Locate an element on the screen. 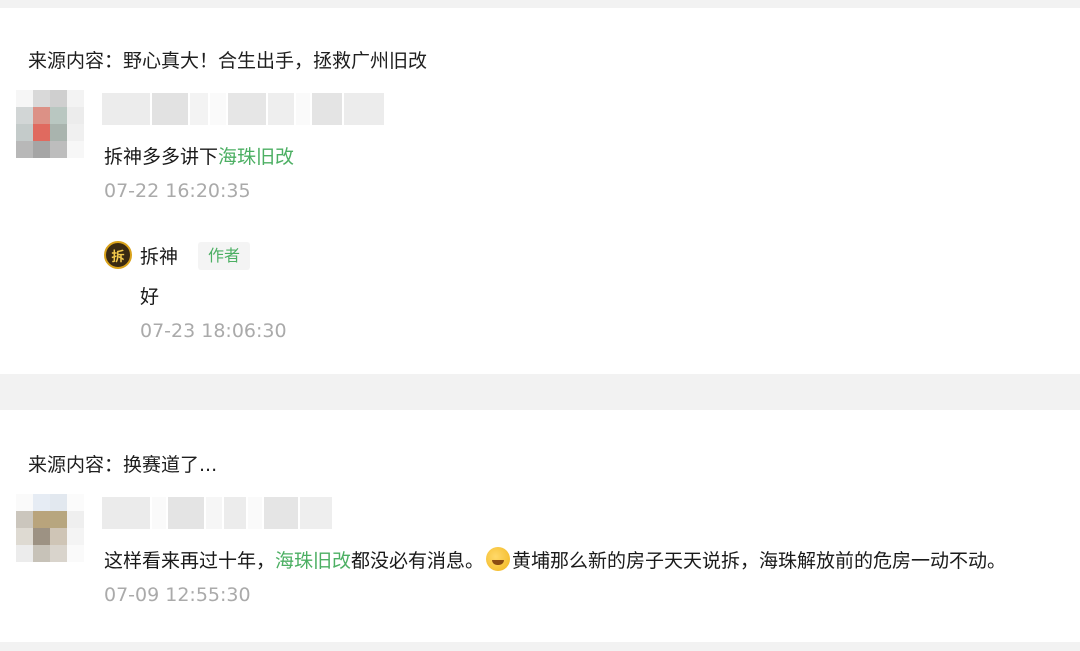 Image resolution: width=1080 pixels, height=651 pixels. reply-author-name: 拆神 is located at coordinates (159, 255).